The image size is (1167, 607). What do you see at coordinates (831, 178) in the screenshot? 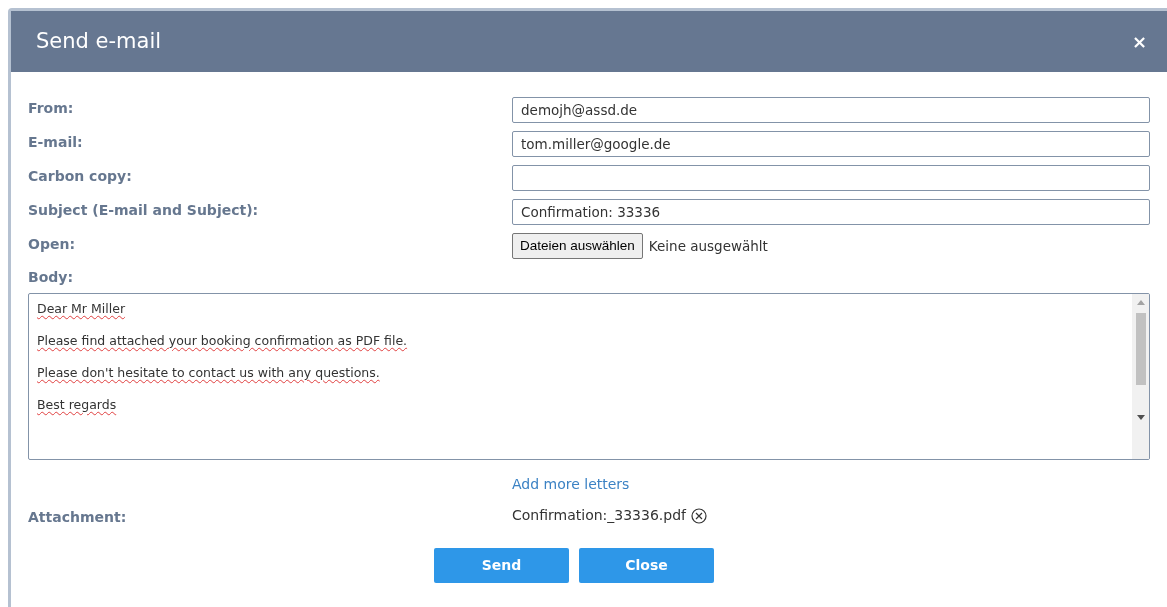
I see `input-field` at bounding box center [831, 178].